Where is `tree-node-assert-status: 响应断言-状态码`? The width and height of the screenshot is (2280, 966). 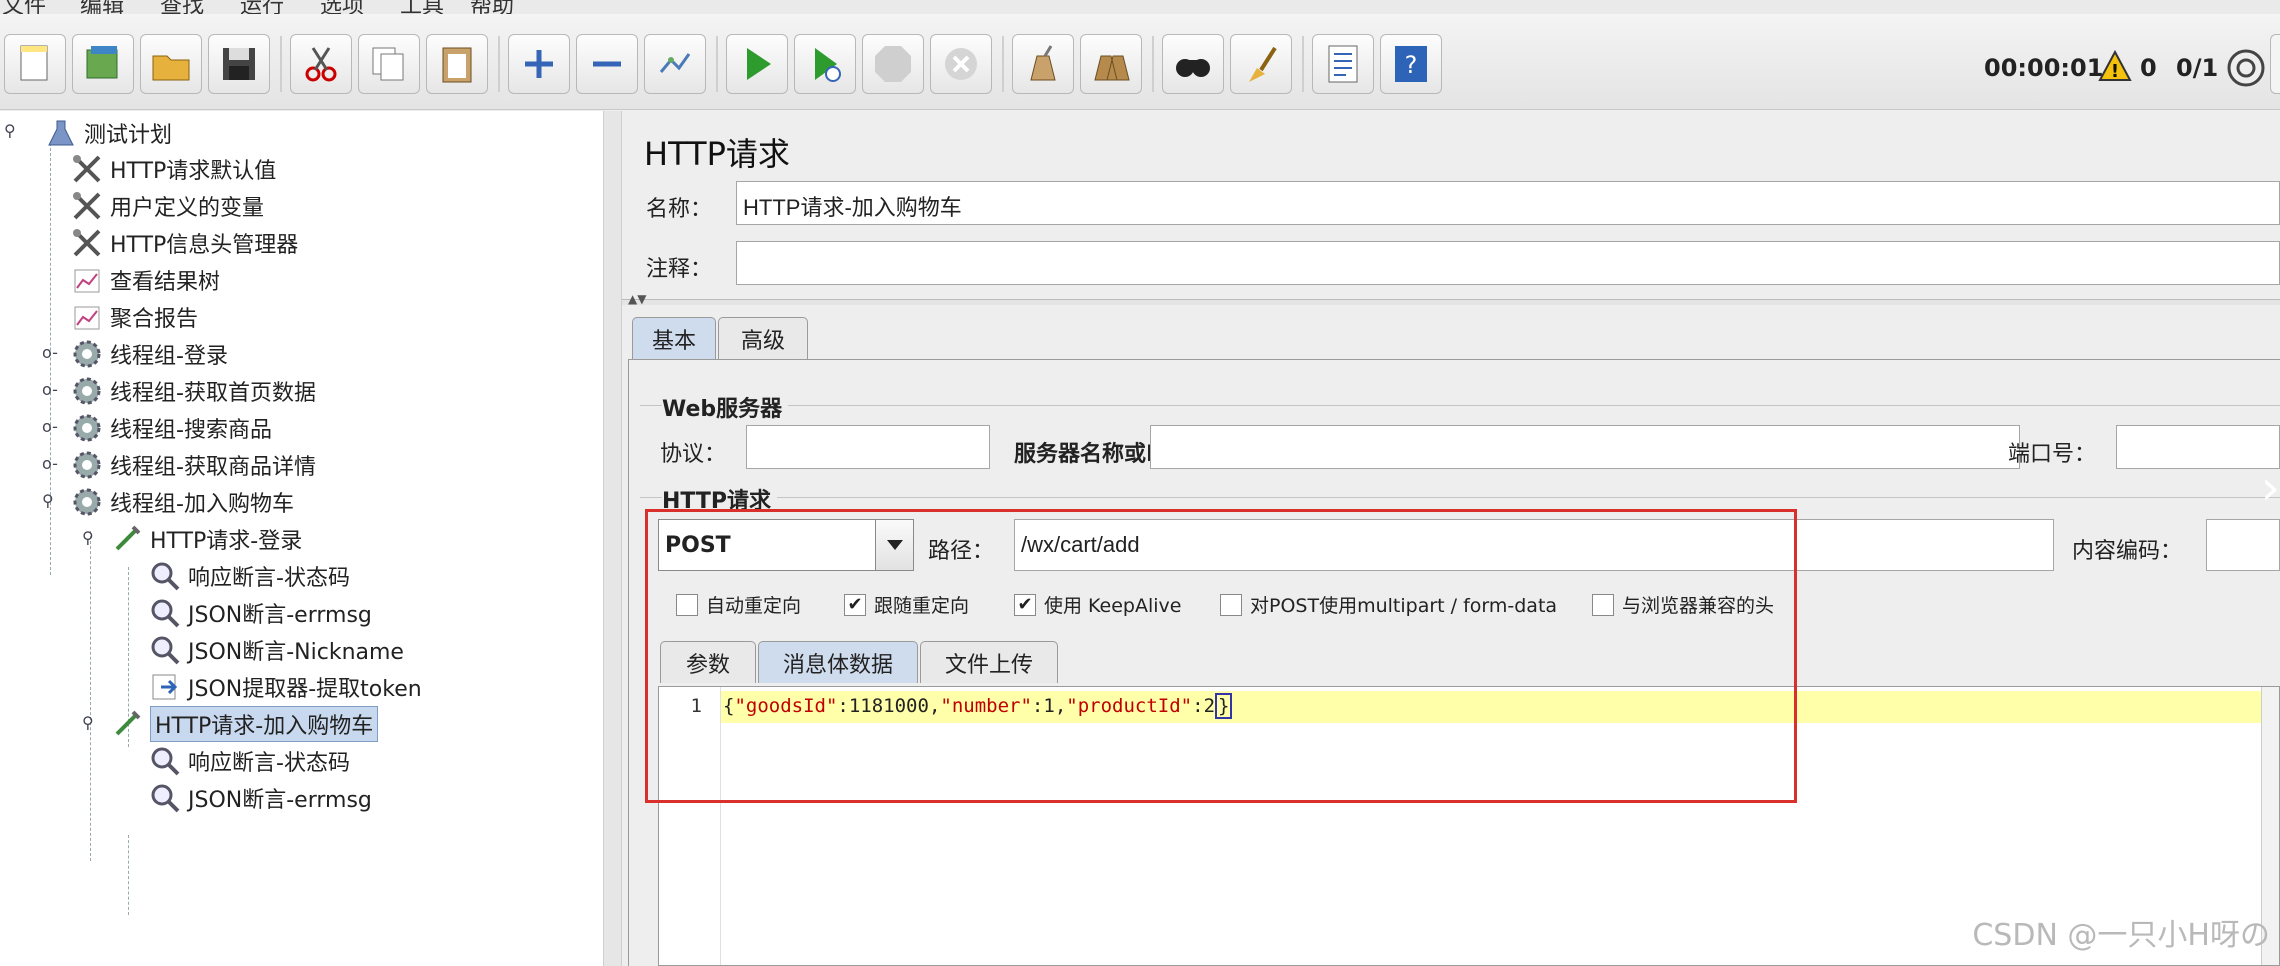 tree-node-assert-status: 响应断言-状态码 is located at coordinates (249, 576).